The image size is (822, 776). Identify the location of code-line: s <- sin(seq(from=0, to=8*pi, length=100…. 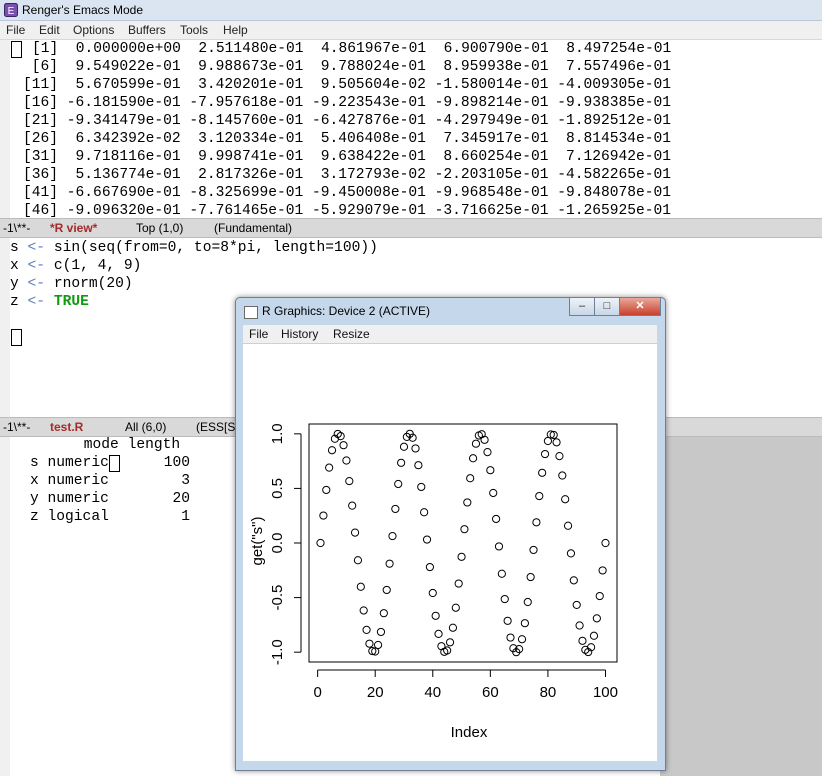
(194, 248).